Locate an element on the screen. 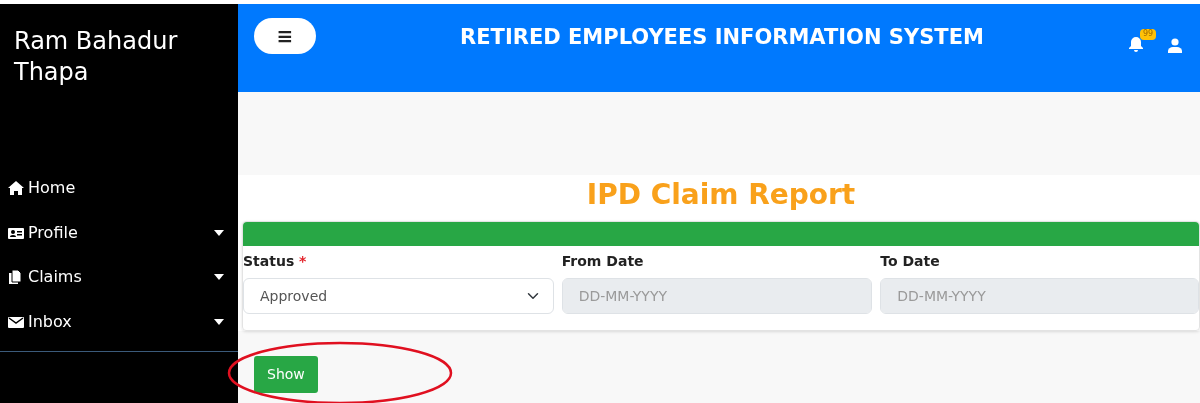 The width and height of the screenshot is (1200, 403). menu-button: ≡ is located at coordinates (285, 36).